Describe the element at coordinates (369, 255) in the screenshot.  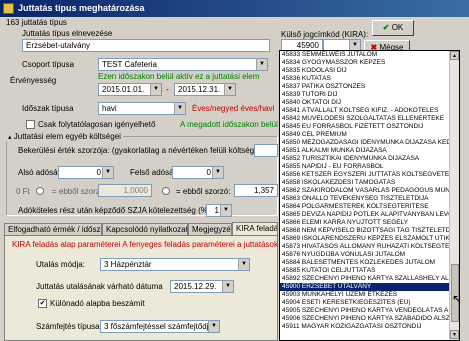
I see `dropdown-item: 45876 NYUGDÍJBA VONULÁSI JUTALOM` at that location.